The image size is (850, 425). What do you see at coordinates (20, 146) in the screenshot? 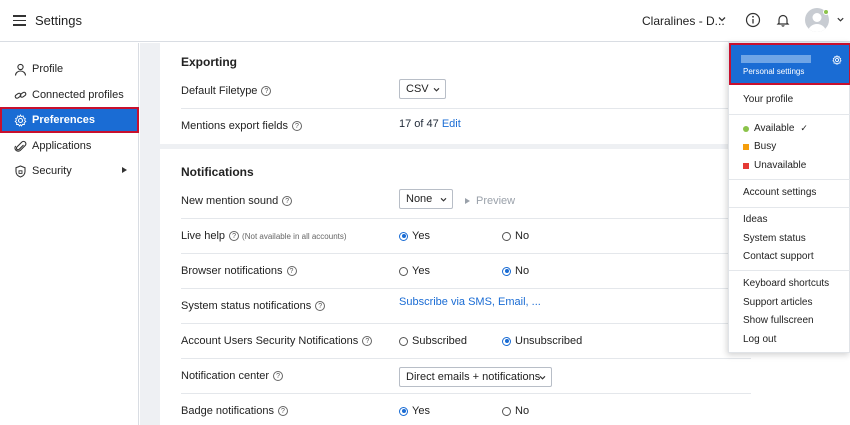
I see `paperclip-icon` at bounding box center [20, 146].